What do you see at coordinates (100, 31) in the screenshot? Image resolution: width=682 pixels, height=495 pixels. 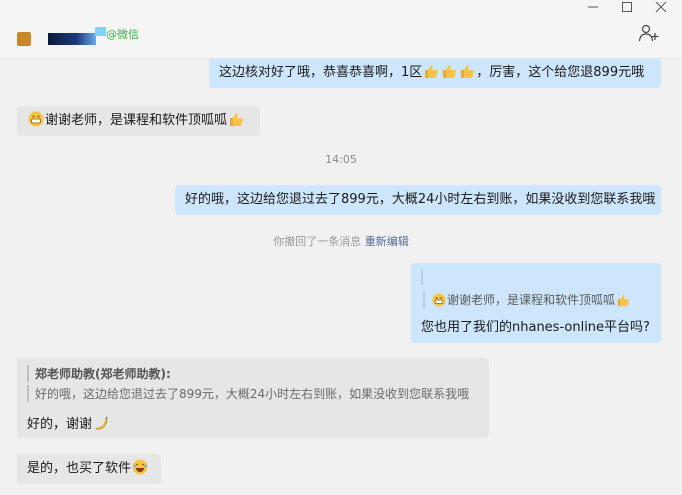 I see `contact-name-redacted-tail` at bounding box center [100, 31].